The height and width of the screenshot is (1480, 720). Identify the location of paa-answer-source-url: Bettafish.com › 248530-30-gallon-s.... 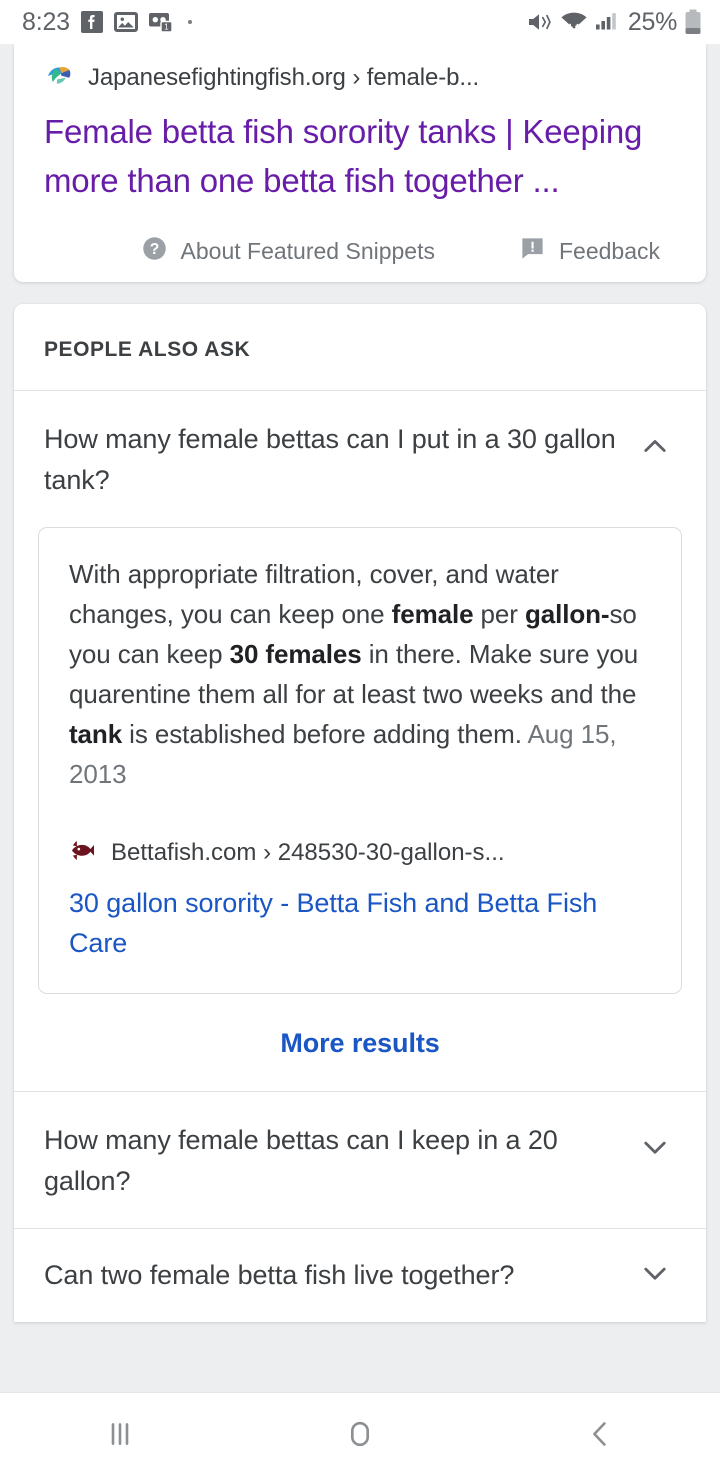
(308, 852).